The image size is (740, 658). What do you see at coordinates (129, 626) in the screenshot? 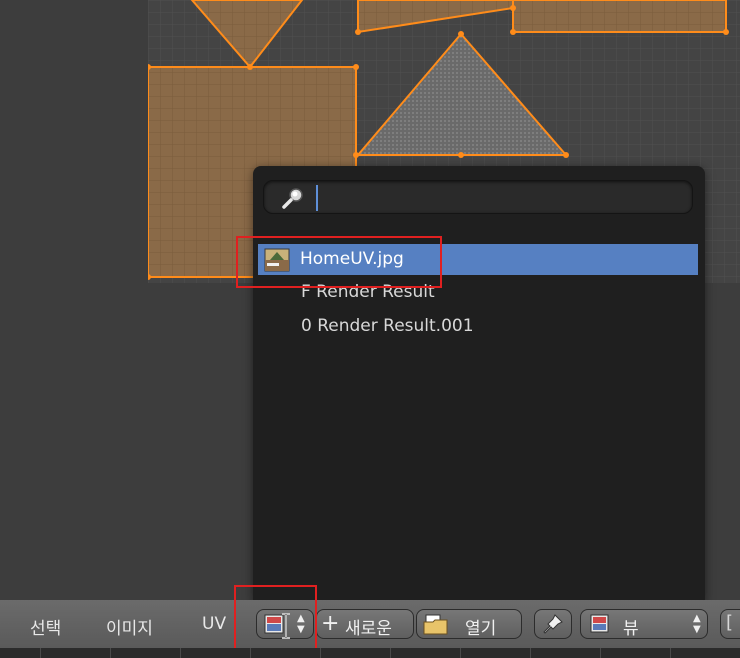
I see `menu-image: 이미지` at bounding box center [129, 626].